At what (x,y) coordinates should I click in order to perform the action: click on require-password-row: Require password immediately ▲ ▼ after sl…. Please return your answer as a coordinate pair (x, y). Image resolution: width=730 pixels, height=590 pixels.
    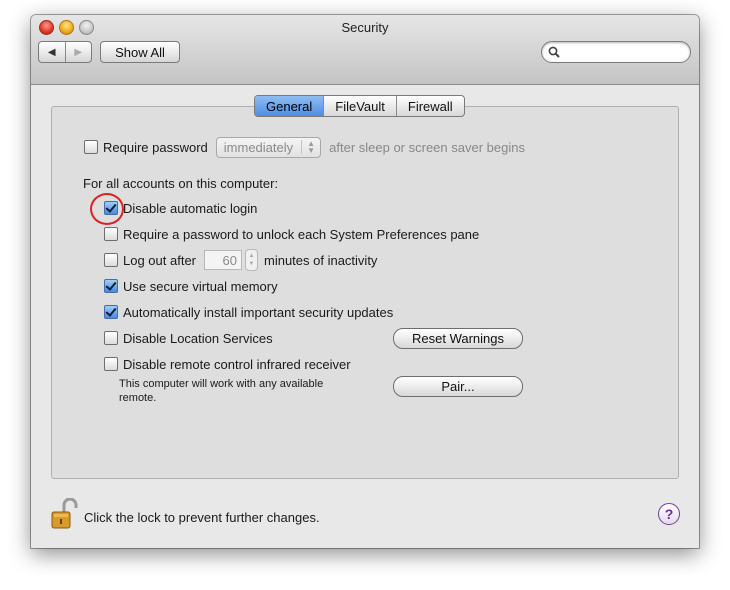
    Looking at the image, I should click on (304, 147).